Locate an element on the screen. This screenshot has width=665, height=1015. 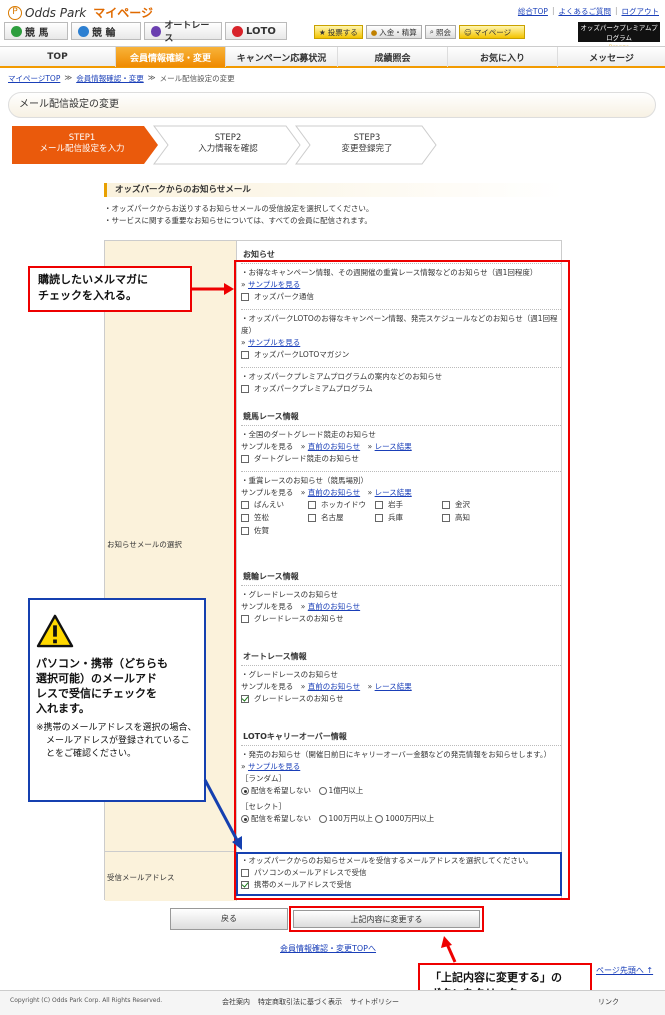
member-info-top-link: 会員情報確認・変更TOPへ is located at coordinates (328, 948).